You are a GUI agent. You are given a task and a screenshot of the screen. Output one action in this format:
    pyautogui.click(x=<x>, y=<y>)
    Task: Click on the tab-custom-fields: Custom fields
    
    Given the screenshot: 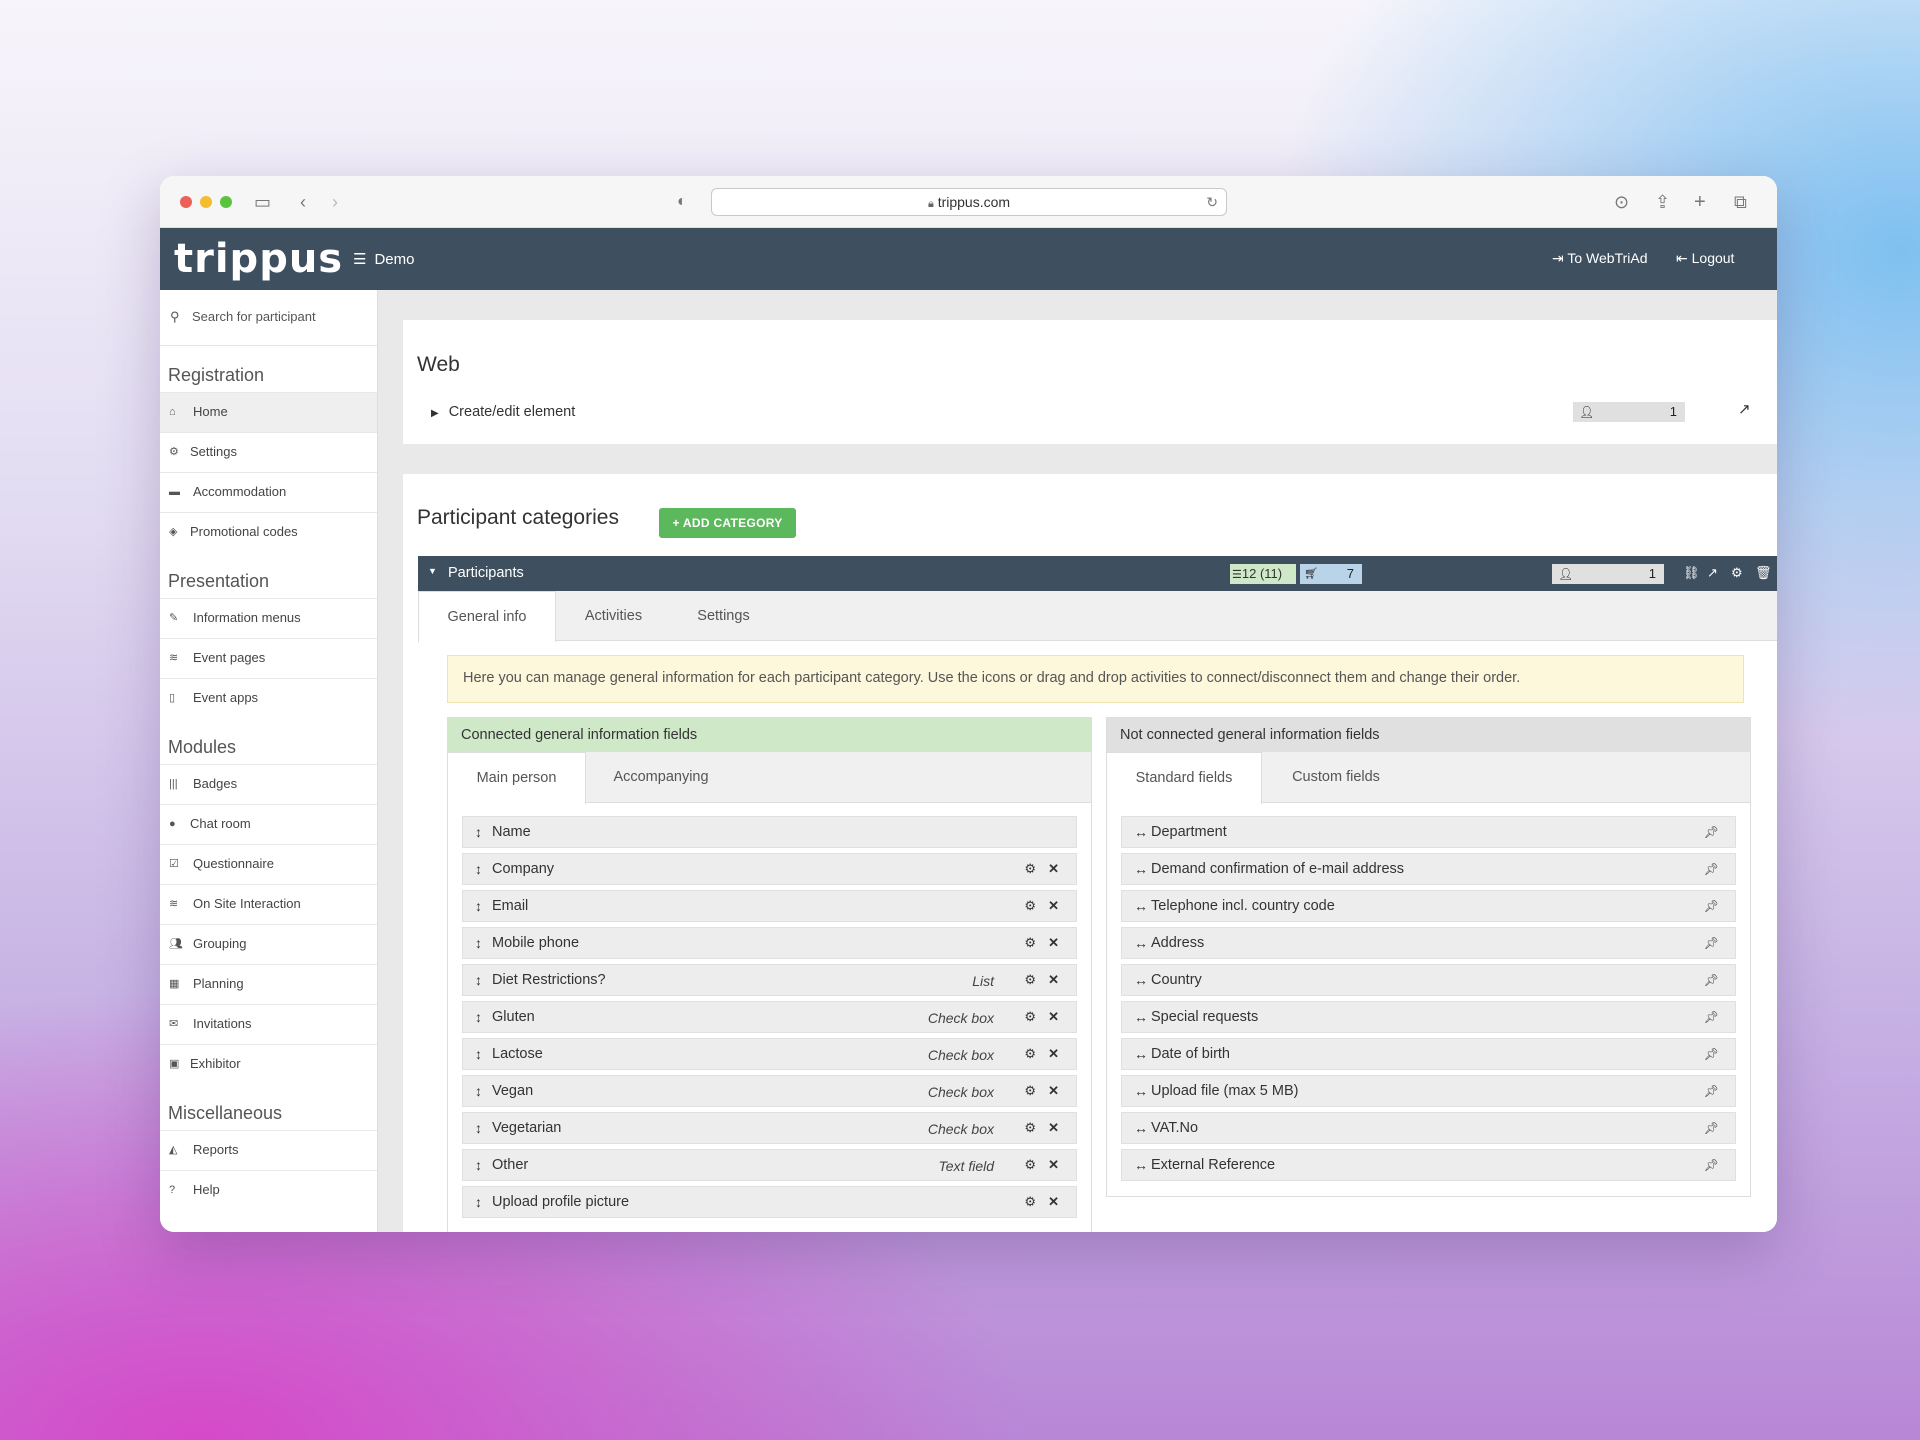 What is the action you would take?
    pyautogui.click(x=1336, y=777)
    